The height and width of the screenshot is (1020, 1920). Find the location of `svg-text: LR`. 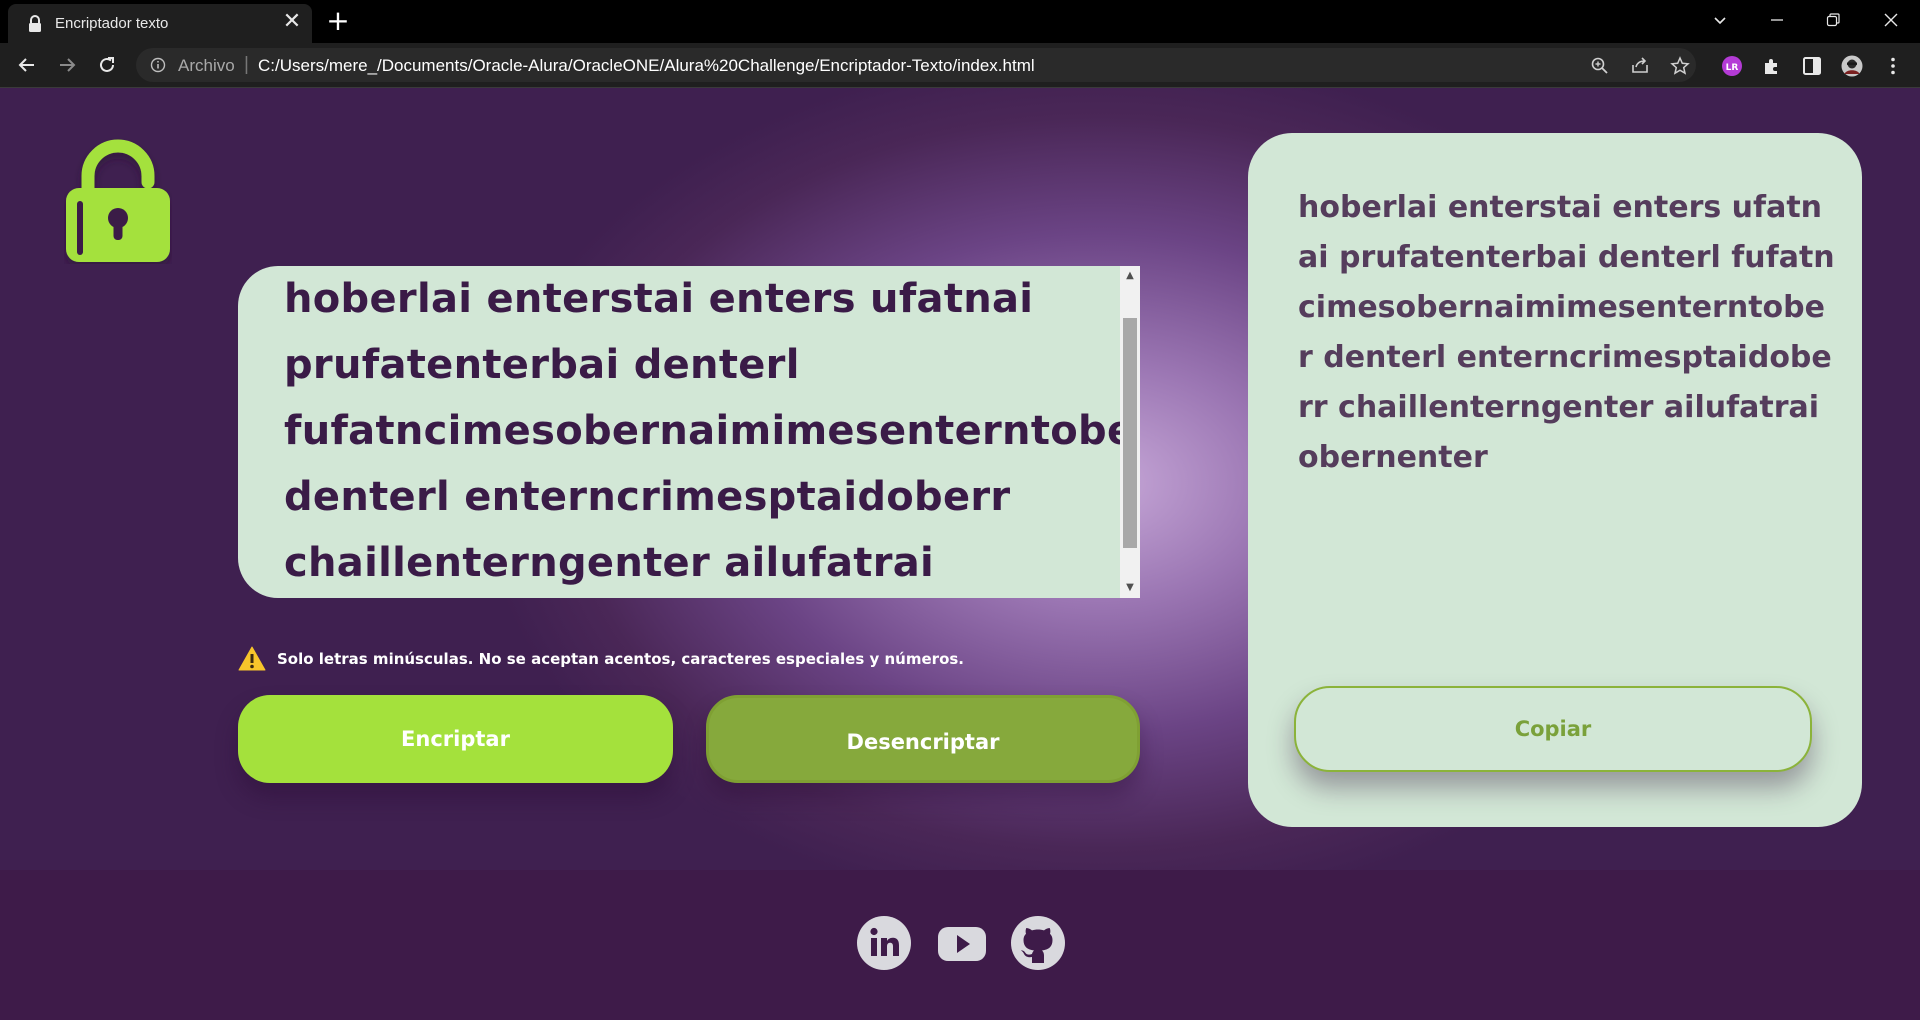

svg-text: LR is located at coordinates (1732, 68).